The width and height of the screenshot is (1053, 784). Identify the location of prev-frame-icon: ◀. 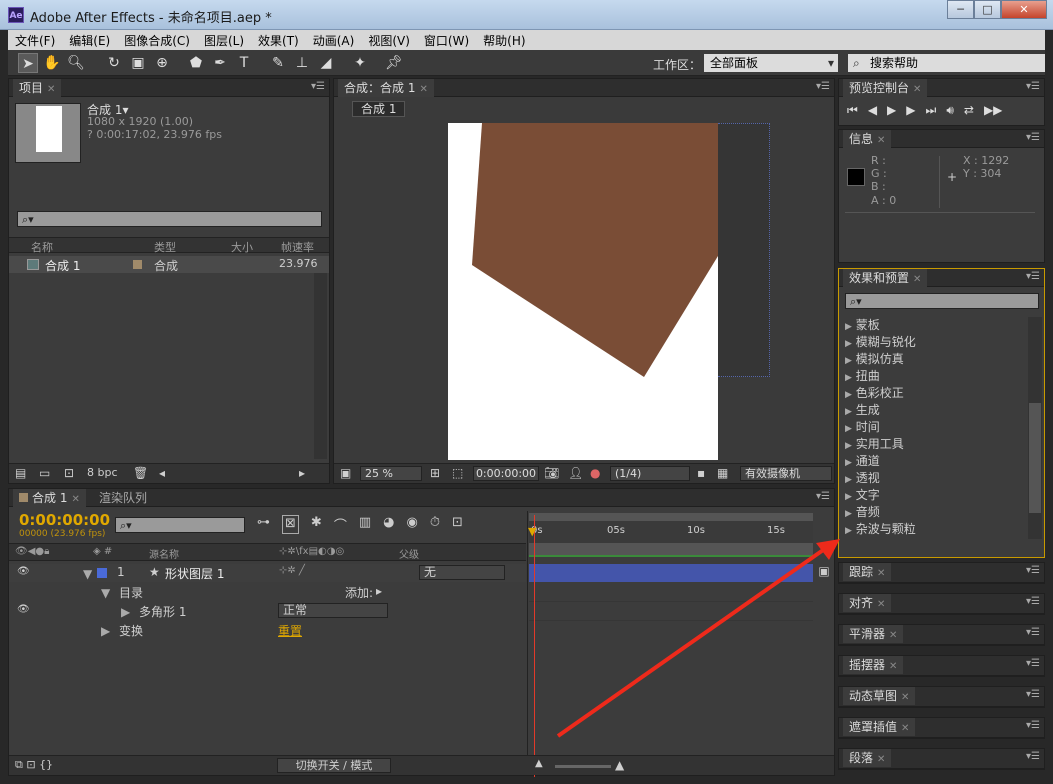
(872, 110).